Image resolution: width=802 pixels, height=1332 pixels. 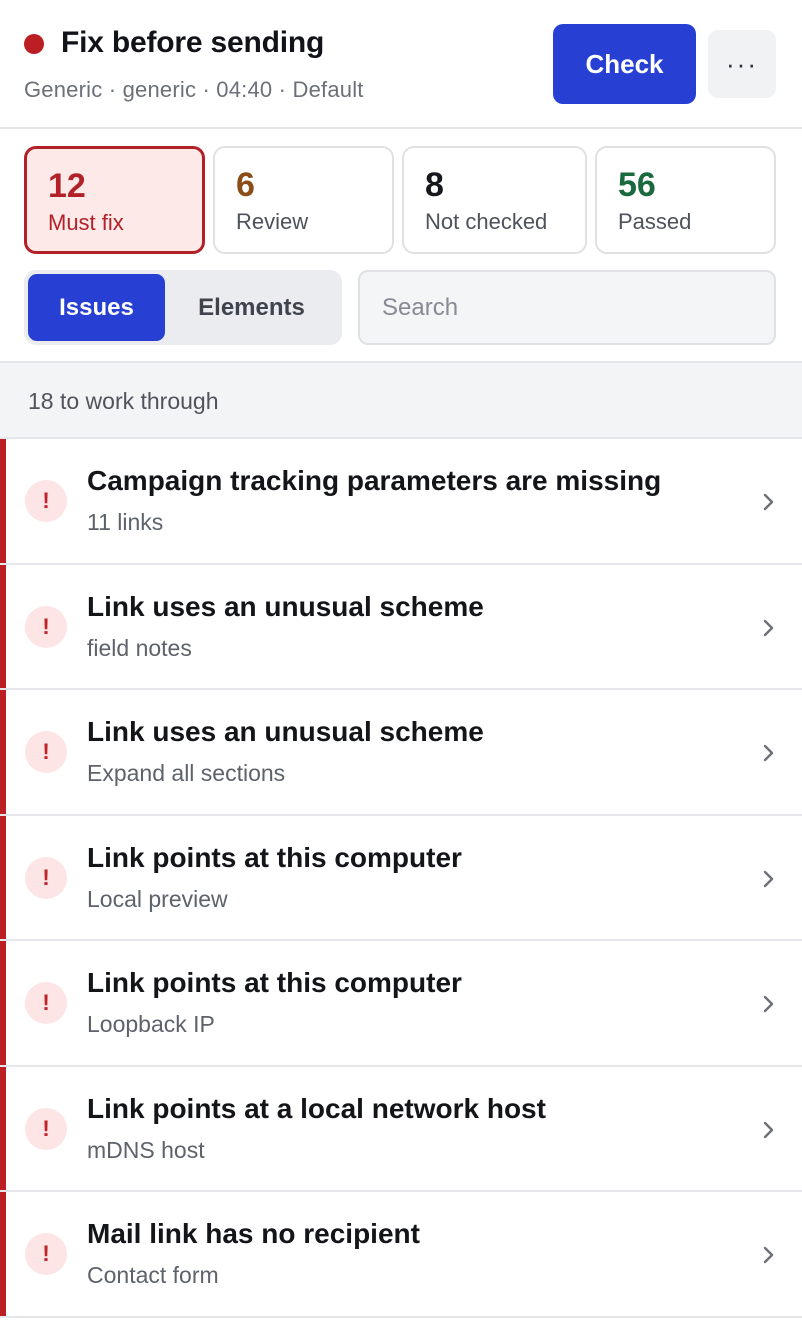 I want to click on passed-label: Passed, so click(x=655, y=221).